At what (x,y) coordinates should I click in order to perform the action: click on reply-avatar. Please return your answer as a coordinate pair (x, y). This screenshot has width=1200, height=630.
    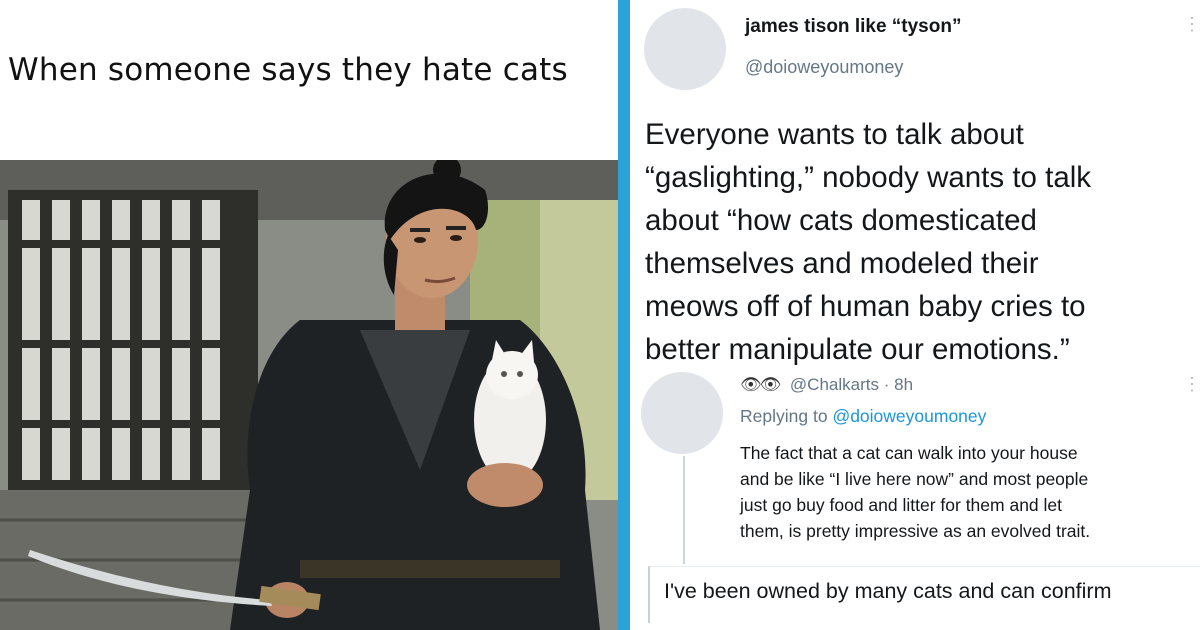
    Looking at the image, I should click on (682, 413).